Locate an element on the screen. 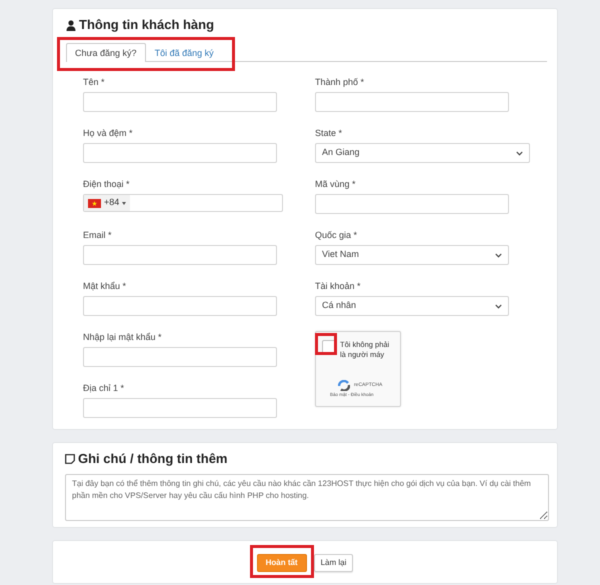 This screenshot has width=600, height=585. section-title: Thông tin khách hàng is located at coordinates (146, 25).